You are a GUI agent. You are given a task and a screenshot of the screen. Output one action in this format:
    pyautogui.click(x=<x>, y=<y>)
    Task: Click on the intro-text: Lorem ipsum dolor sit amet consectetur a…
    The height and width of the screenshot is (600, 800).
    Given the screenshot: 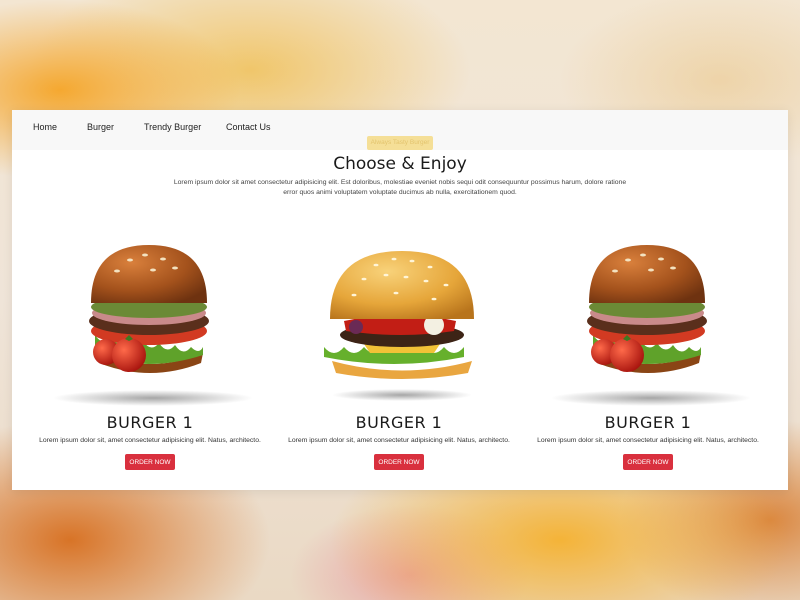 What is the action you would take?
    pyautogui.click(x=400, y=187)
    